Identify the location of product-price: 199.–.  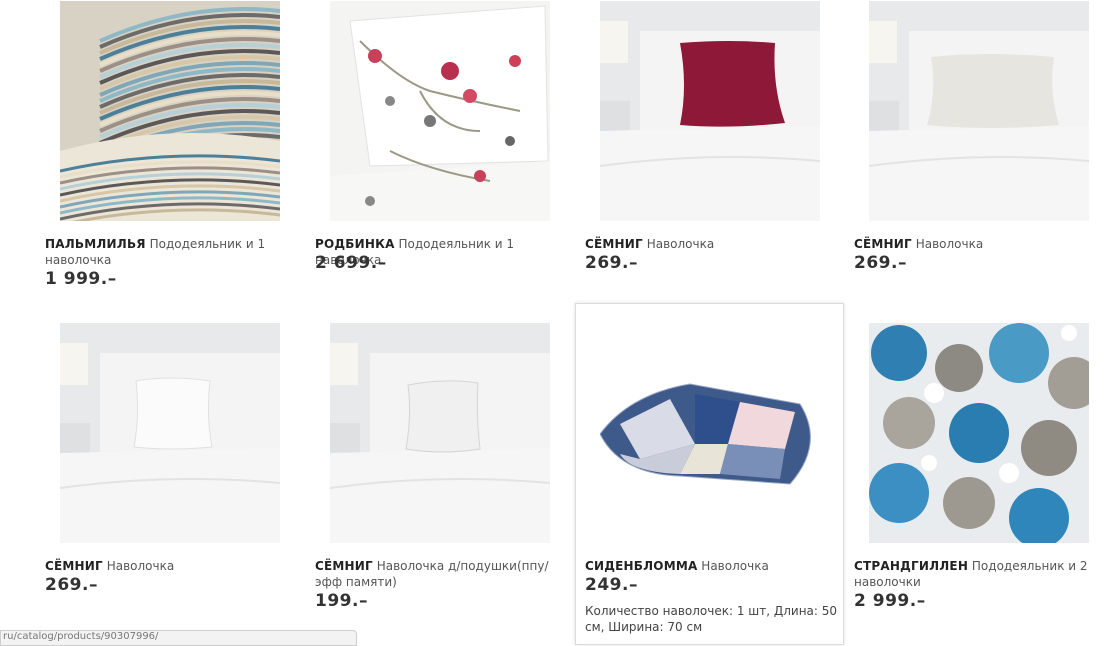
(341, 601).